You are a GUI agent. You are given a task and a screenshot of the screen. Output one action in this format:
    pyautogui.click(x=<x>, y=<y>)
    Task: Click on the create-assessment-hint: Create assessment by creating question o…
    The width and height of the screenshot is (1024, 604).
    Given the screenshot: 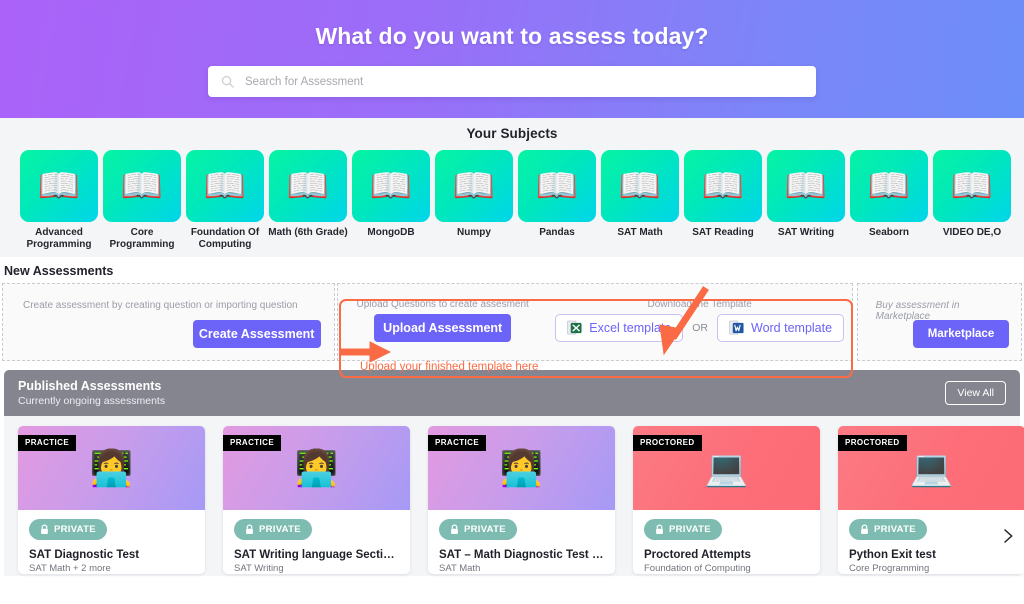 What is the action you would take?
    pyautogui.click(x=160, y=305)
    